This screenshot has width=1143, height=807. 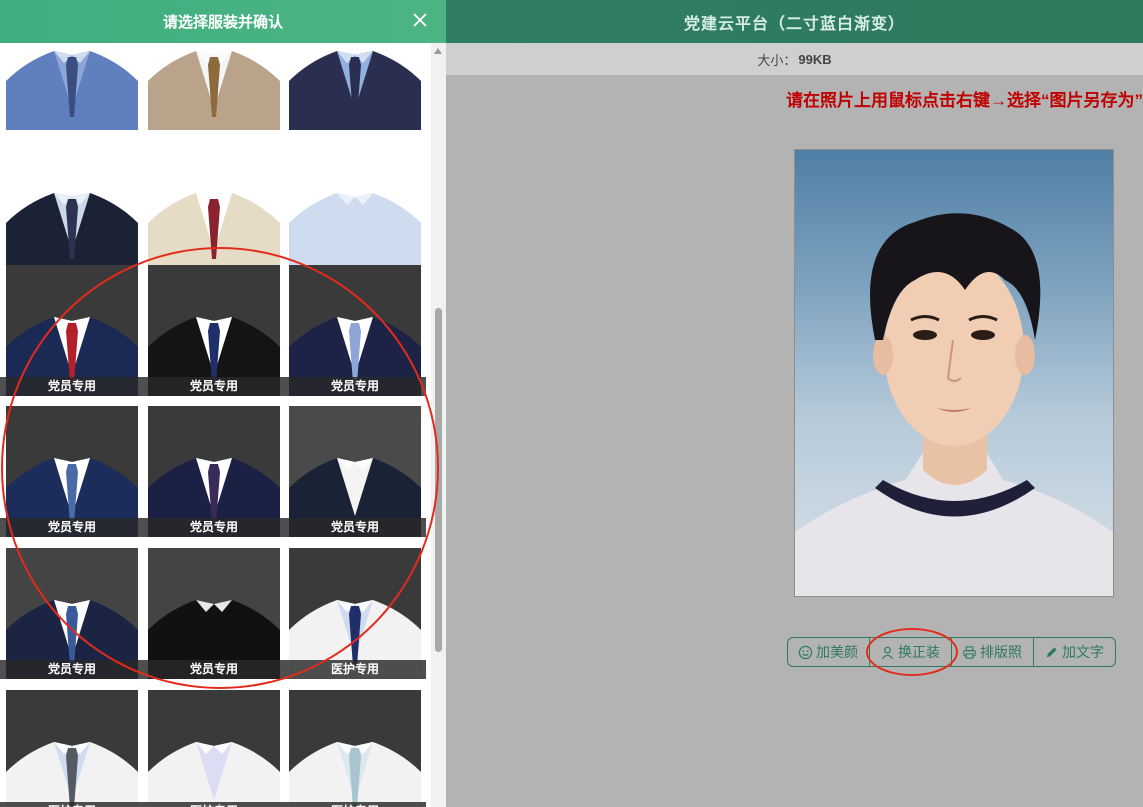 What do you see at coordinates (887, 652) in the screenshot?
I see `user-icon` at bounding box center [887, 652].